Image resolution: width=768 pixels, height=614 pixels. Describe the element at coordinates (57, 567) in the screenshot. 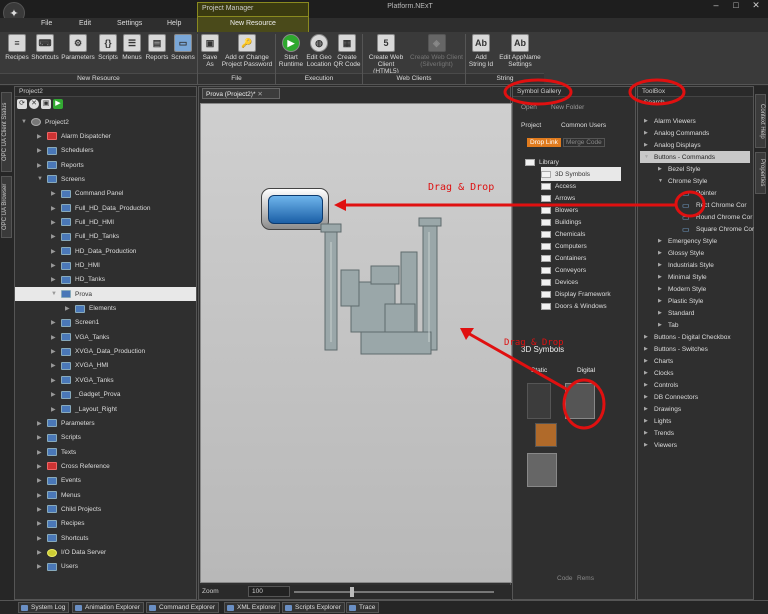

I see `tree-item: ▶ Users` at that location.